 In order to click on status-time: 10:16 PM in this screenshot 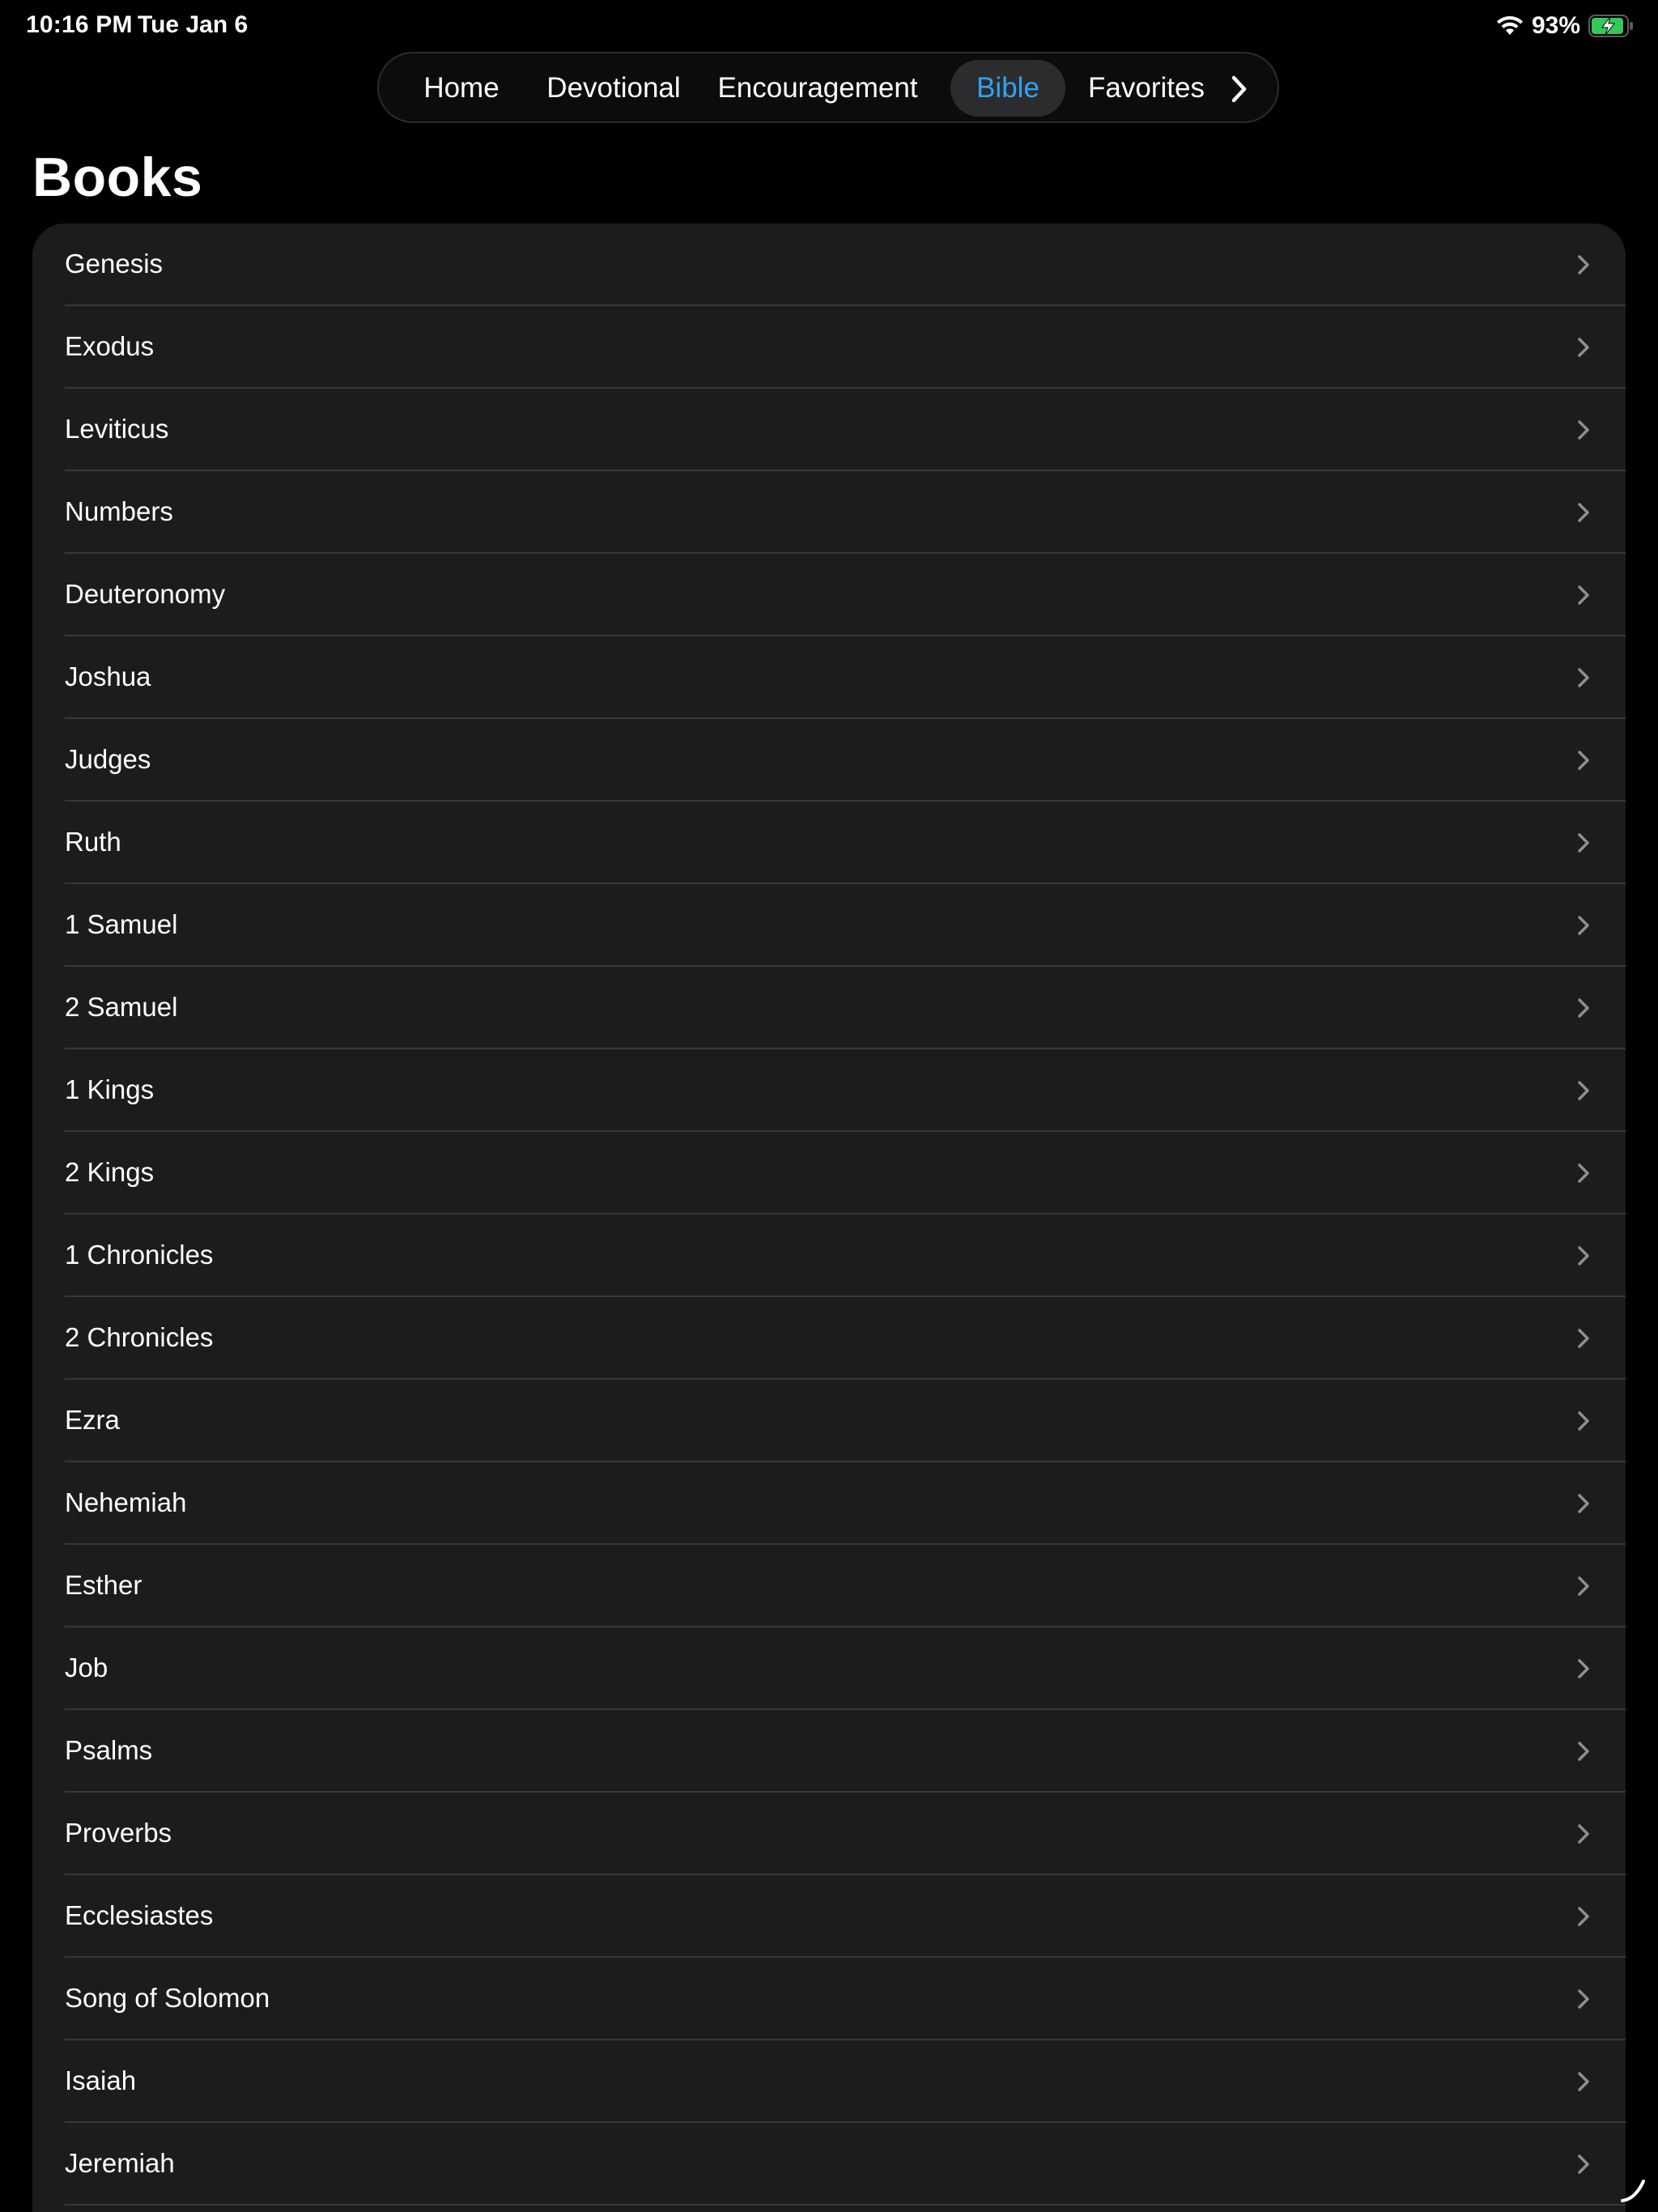, I will do `click(79, 25)`.